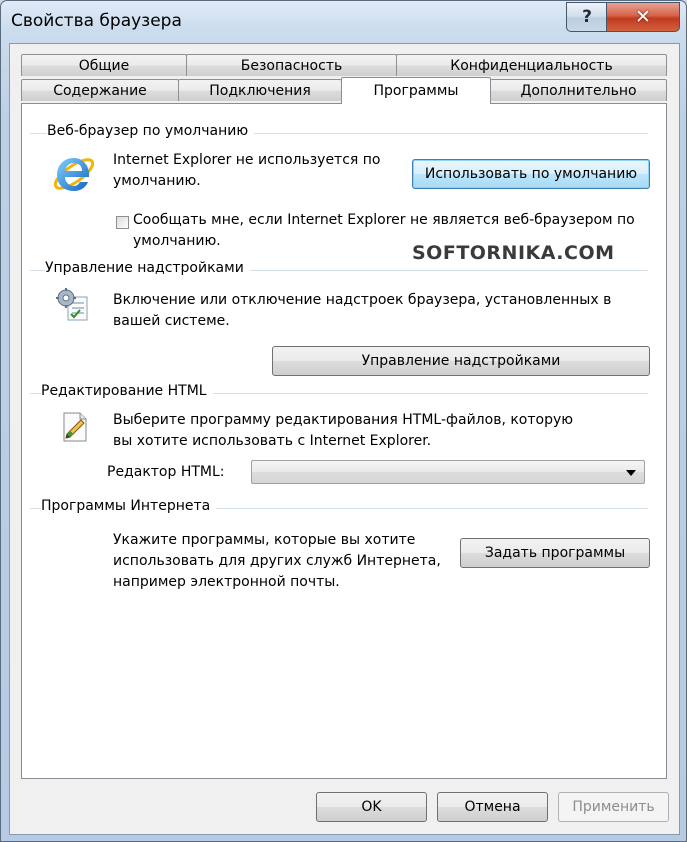 The width and height of the screenshot is (687, 842). Describe the element at coordinates (643, 17) in the screenshot. I see `close-button: ✕` at that location.